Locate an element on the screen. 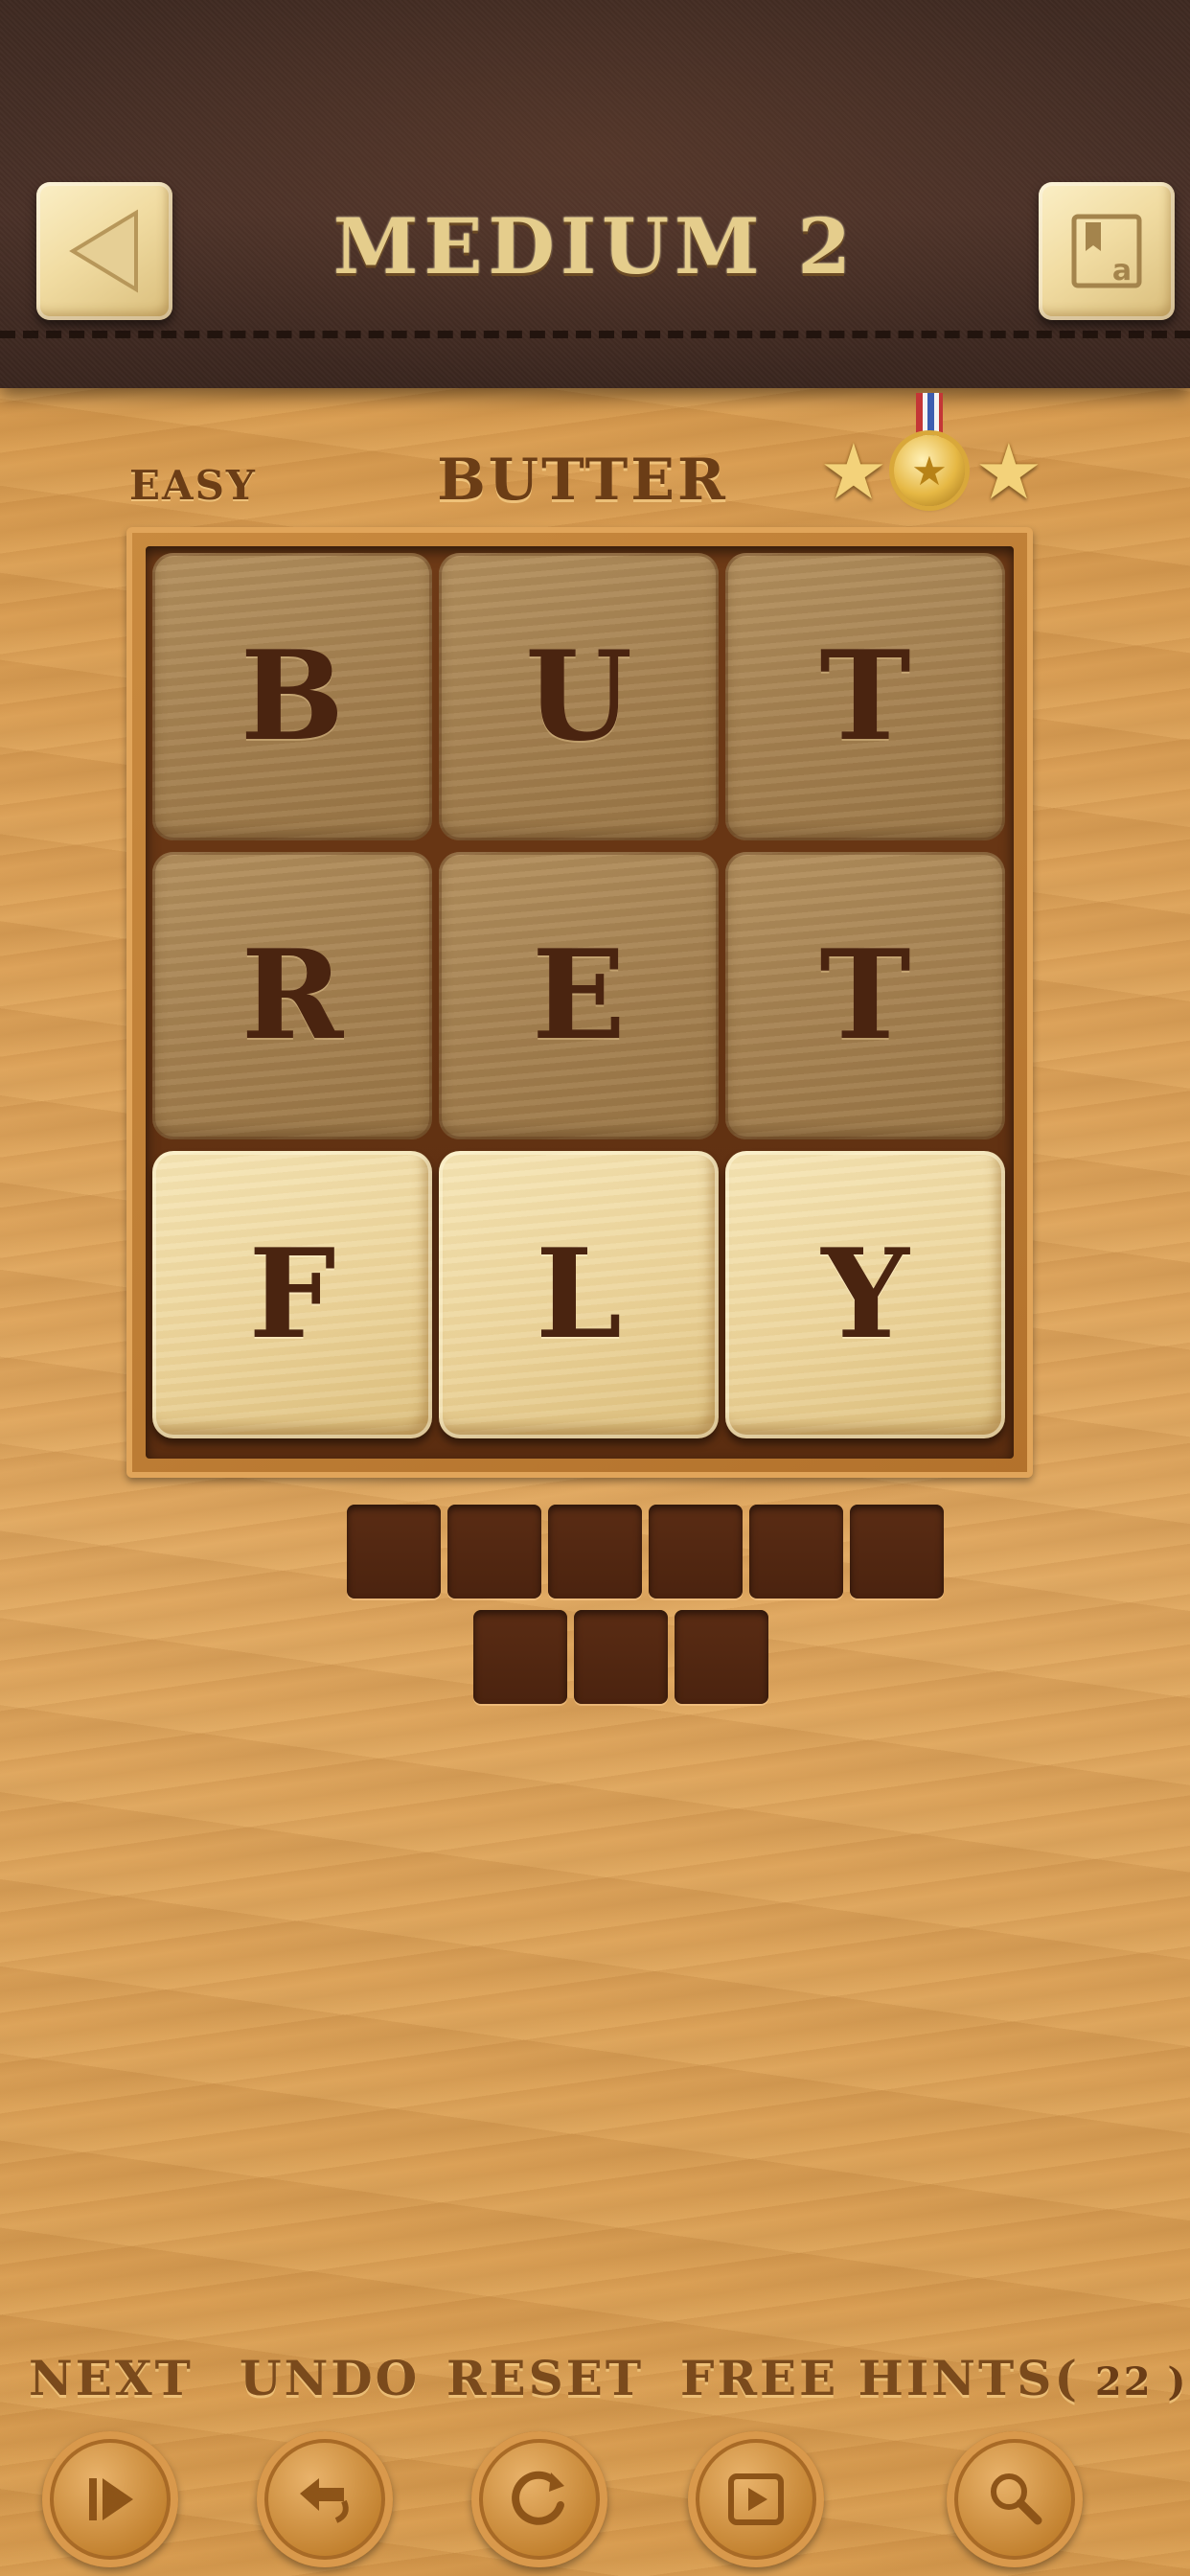 The height and width of the screenshot is (2576, 1190). current-word: BUTTER is located at coordinates (583, 480).